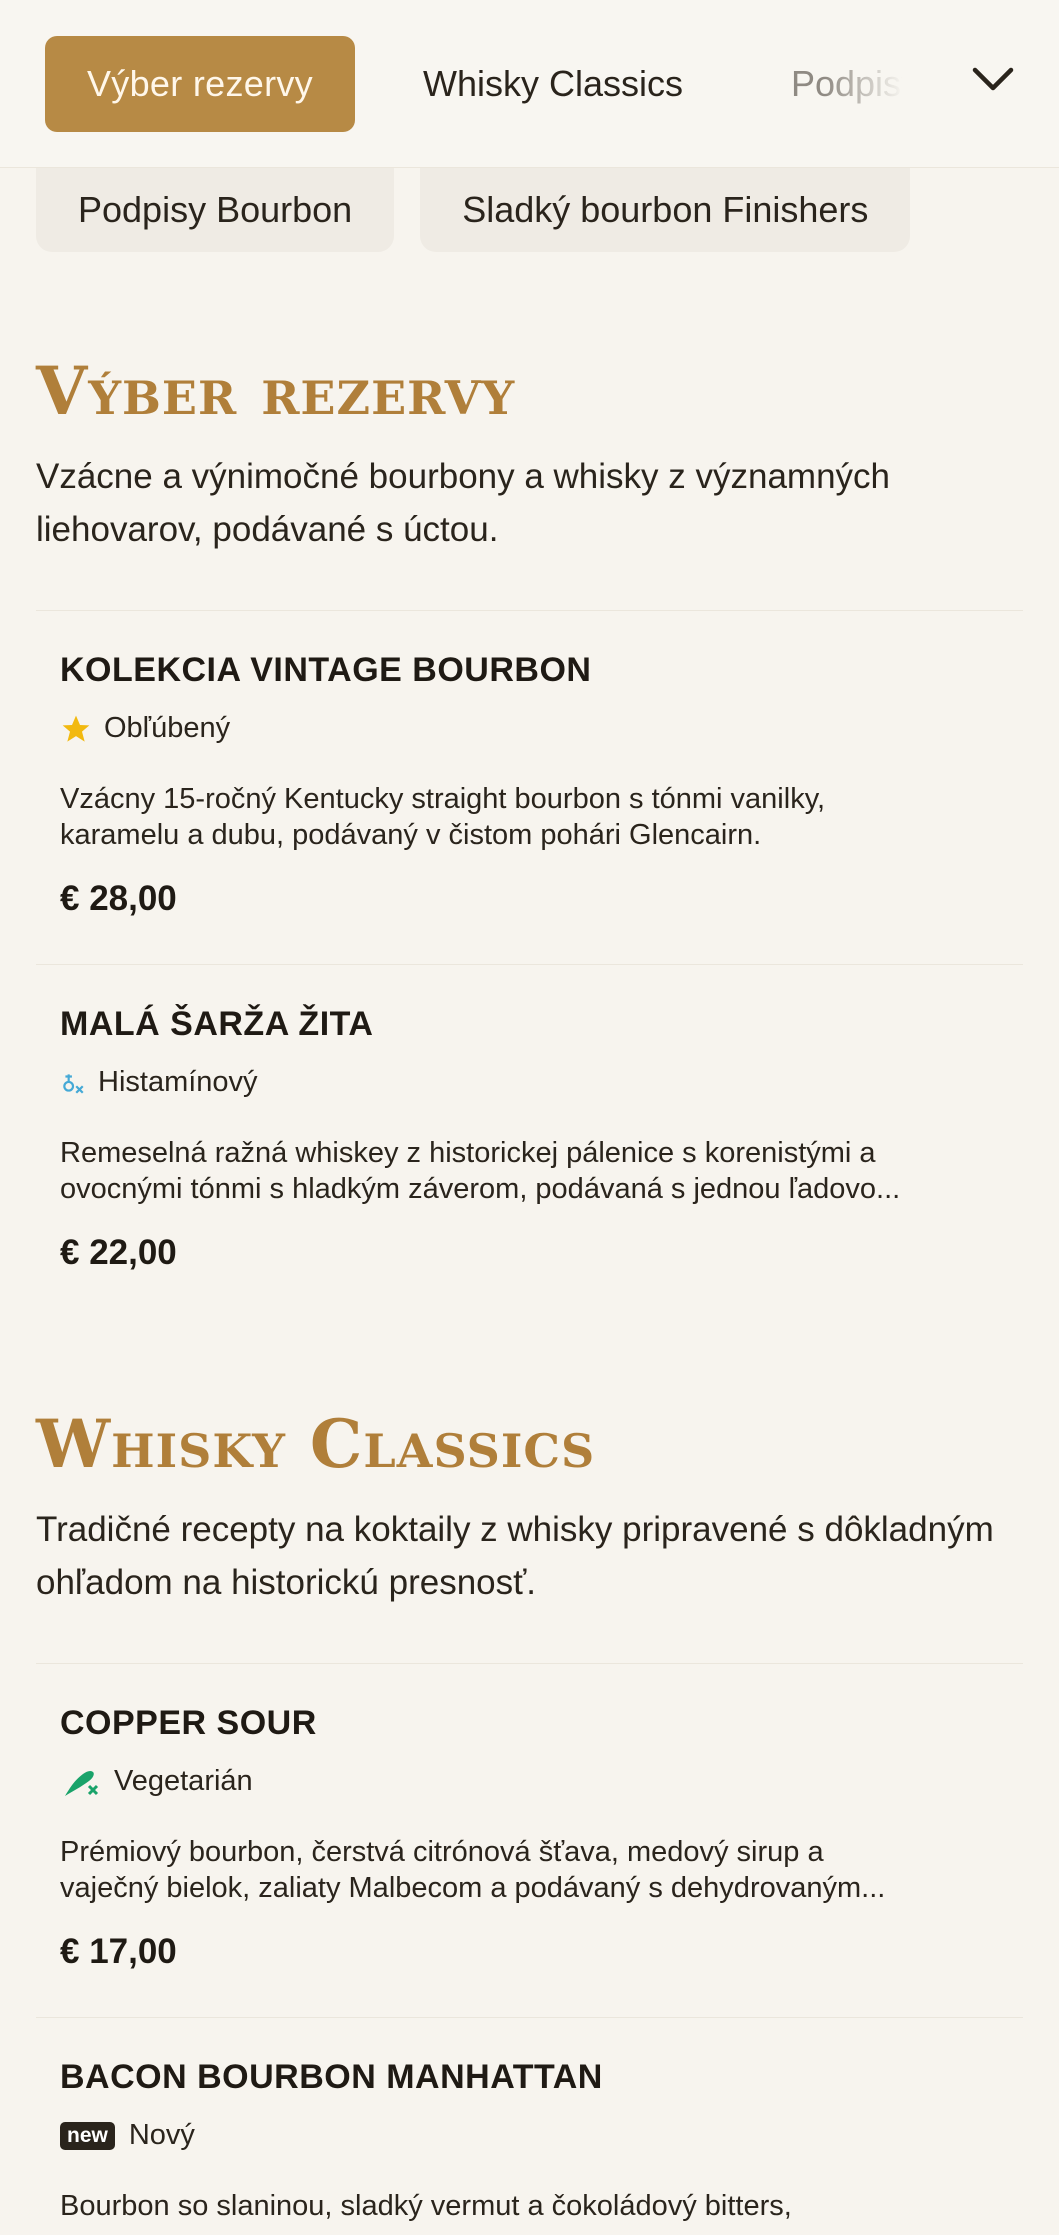 This screenshot has height=2235, width=1059. What do you see at coordinates (215, 210) in the screenshot?
I see `chip-podpisy-bourbon: Podpisy Bourbon` at bounding box center [215, 210].